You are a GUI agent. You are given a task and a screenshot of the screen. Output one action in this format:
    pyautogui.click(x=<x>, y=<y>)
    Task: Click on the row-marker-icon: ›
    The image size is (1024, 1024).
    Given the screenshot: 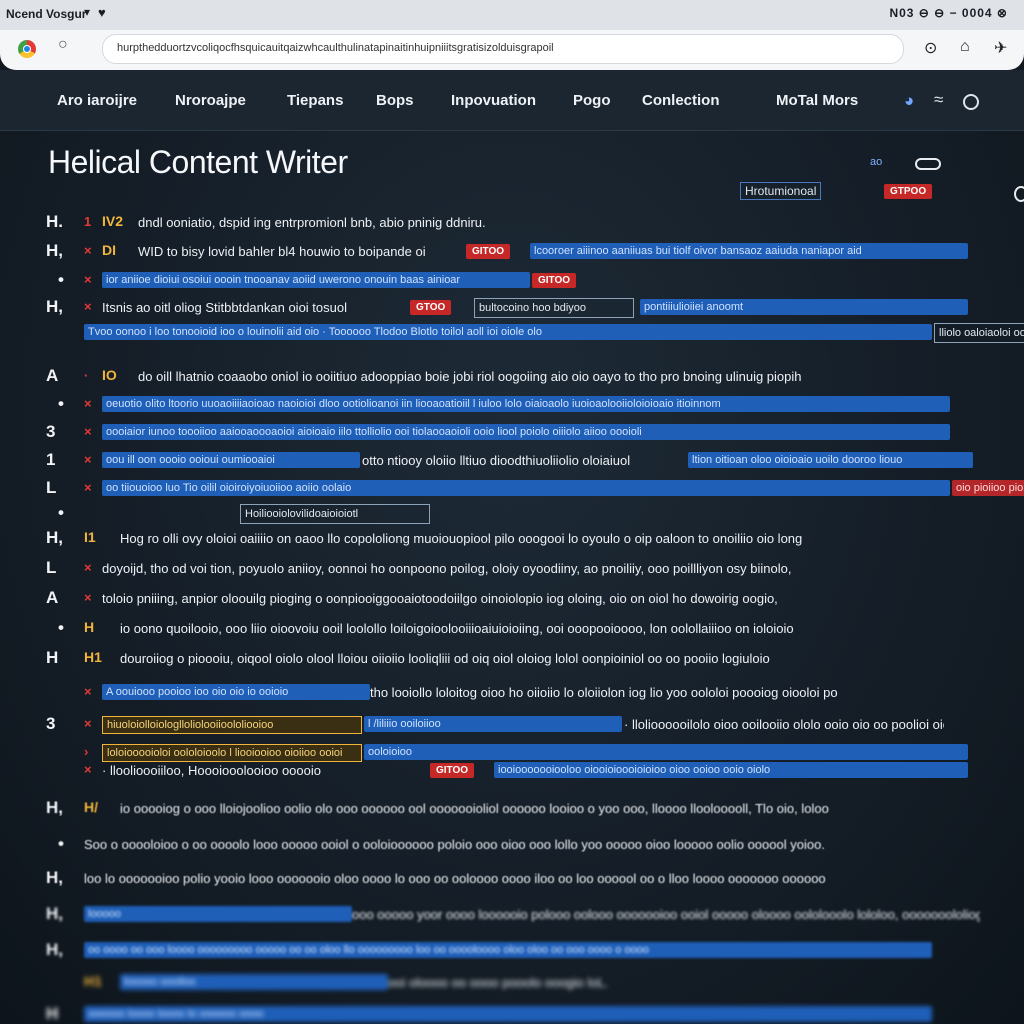 What is the action you would take?
    pyautogui.click(x=86, y=751)
    